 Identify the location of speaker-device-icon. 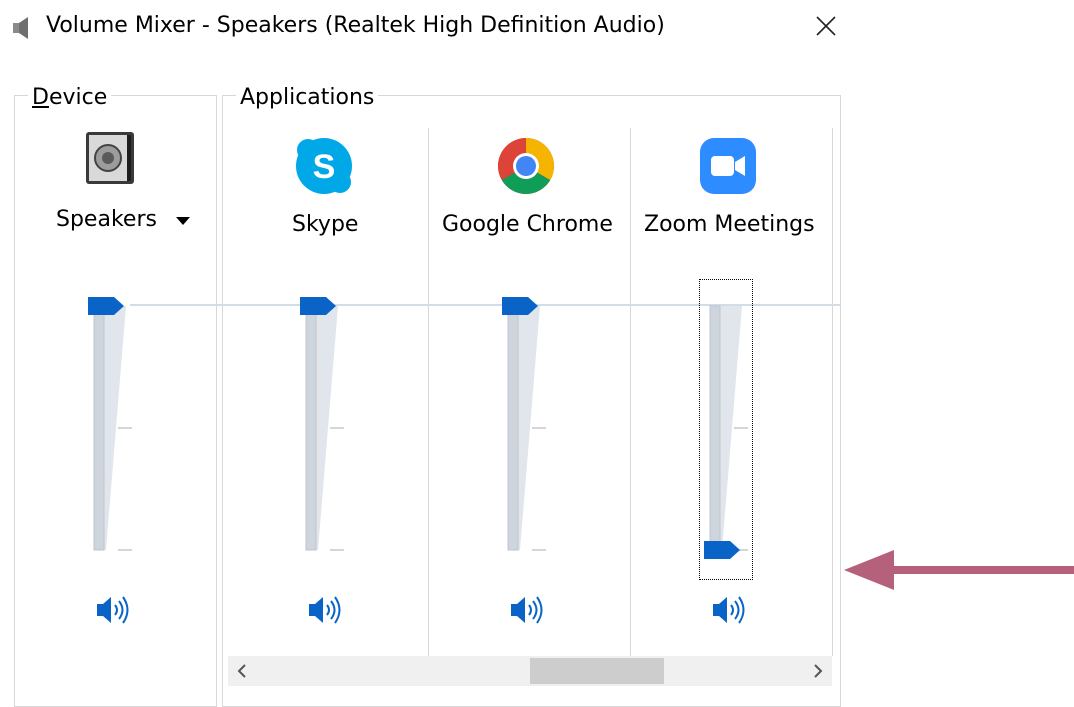
(110, 158).